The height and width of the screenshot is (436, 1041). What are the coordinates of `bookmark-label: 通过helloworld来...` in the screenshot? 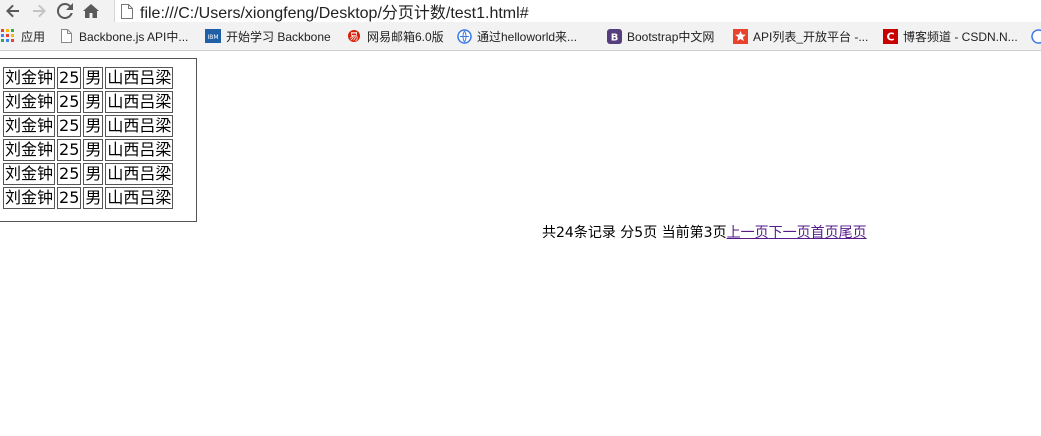 It's located at (527, 36).